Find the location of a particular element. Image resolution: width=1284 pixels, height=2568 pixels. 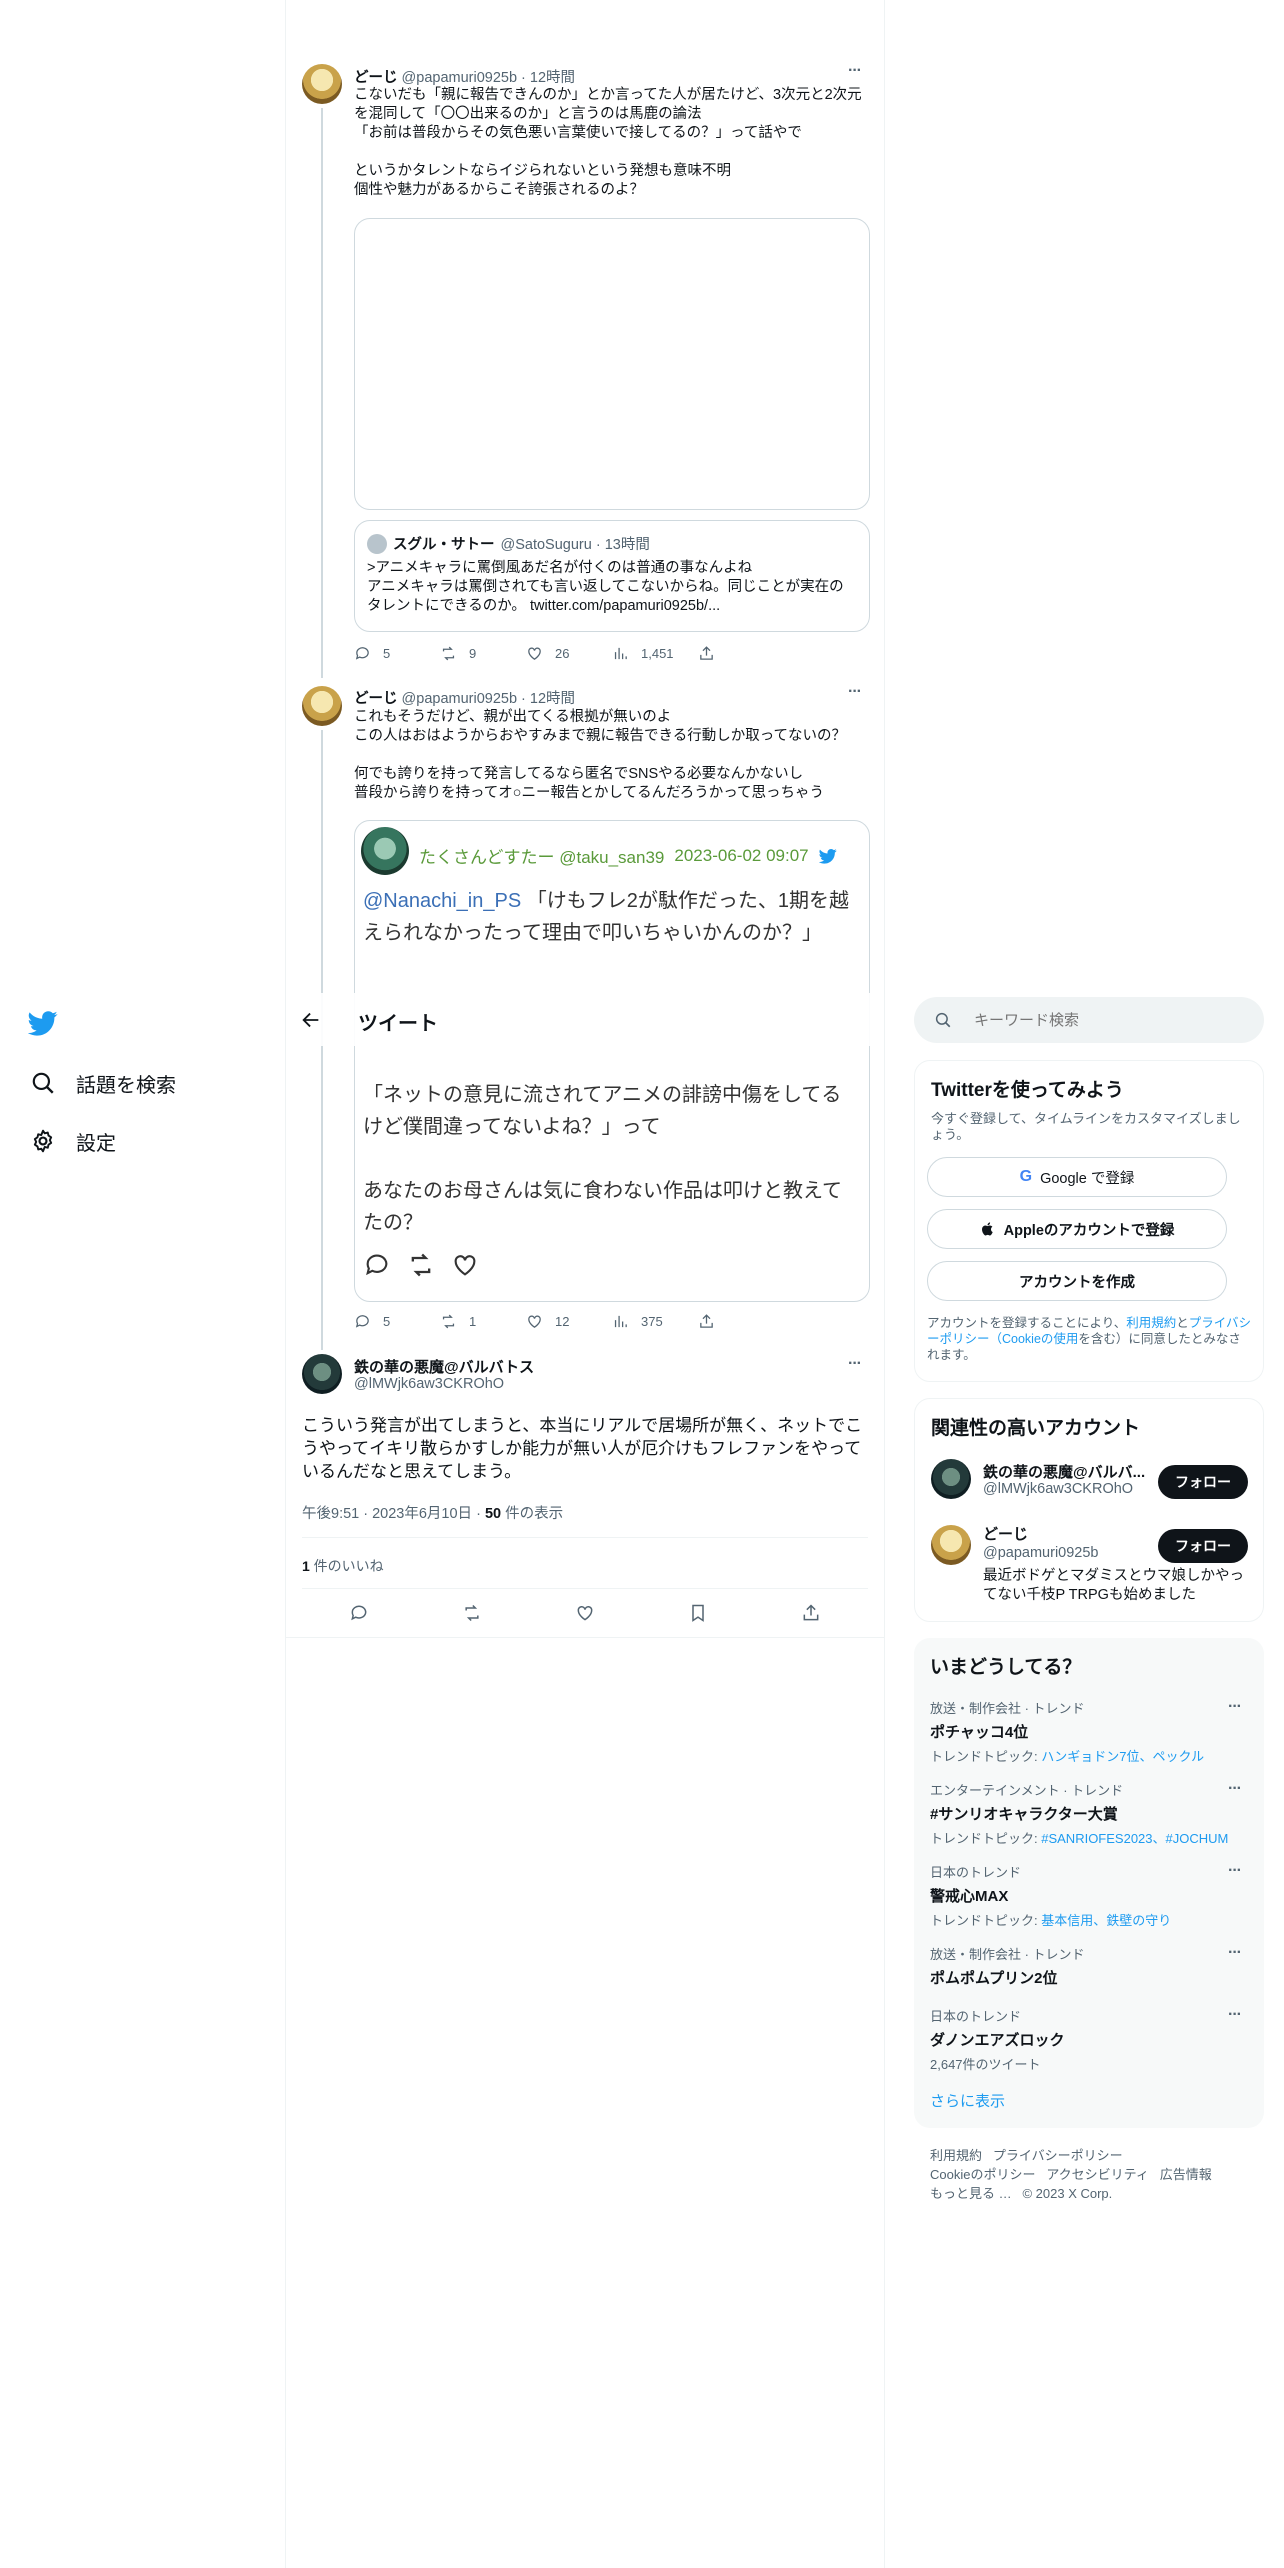

left-column-divider is located at coordinates (285, 1284).